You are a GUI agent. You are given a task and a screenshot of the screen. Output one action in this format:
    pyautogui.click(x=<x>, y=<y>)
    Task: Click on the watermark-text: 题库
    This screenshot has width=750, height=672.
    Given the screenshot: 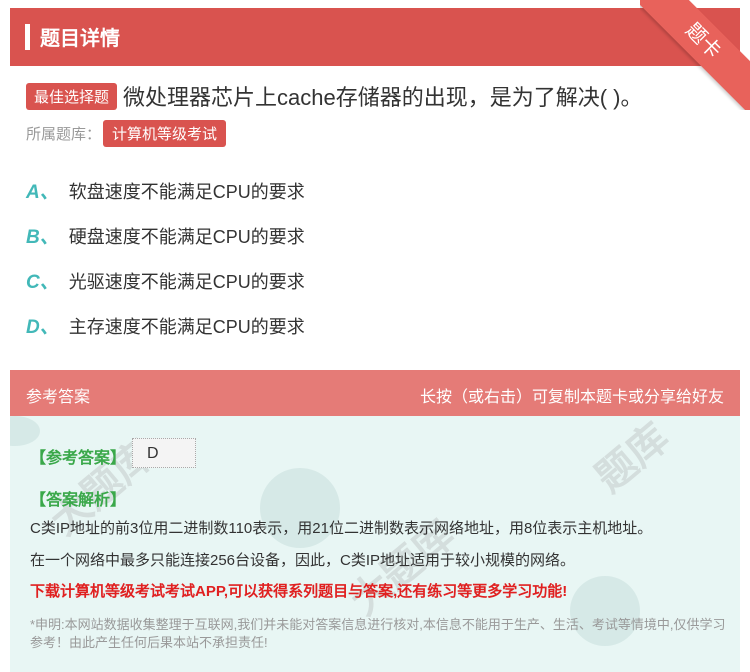 What is the action you would take?
    pyautogui.click(x=632, y=458)
    